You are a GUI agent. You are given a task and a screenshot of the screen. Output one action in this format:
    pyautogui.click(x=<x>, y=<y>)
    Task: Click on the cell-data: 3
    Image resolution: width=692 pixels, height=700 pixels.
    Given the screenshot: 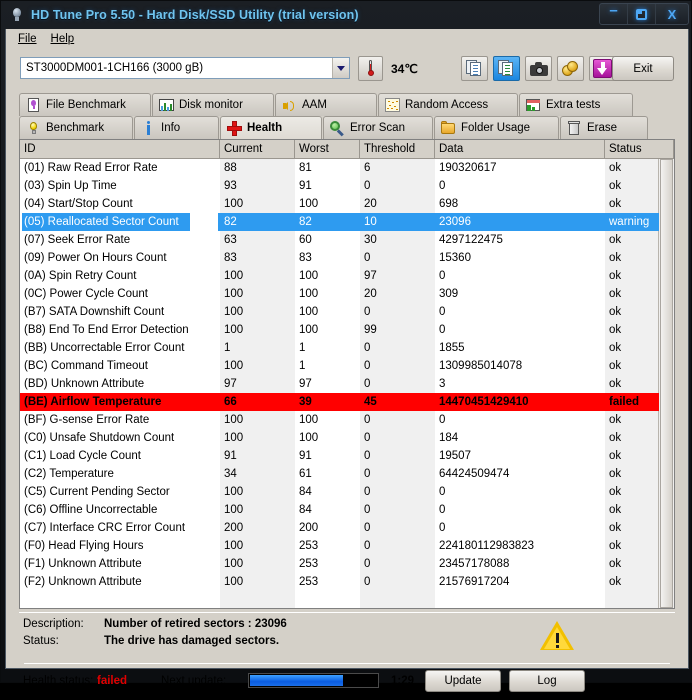 What is the action you would take?
    pyautogui.click(x=442, y=384)
    